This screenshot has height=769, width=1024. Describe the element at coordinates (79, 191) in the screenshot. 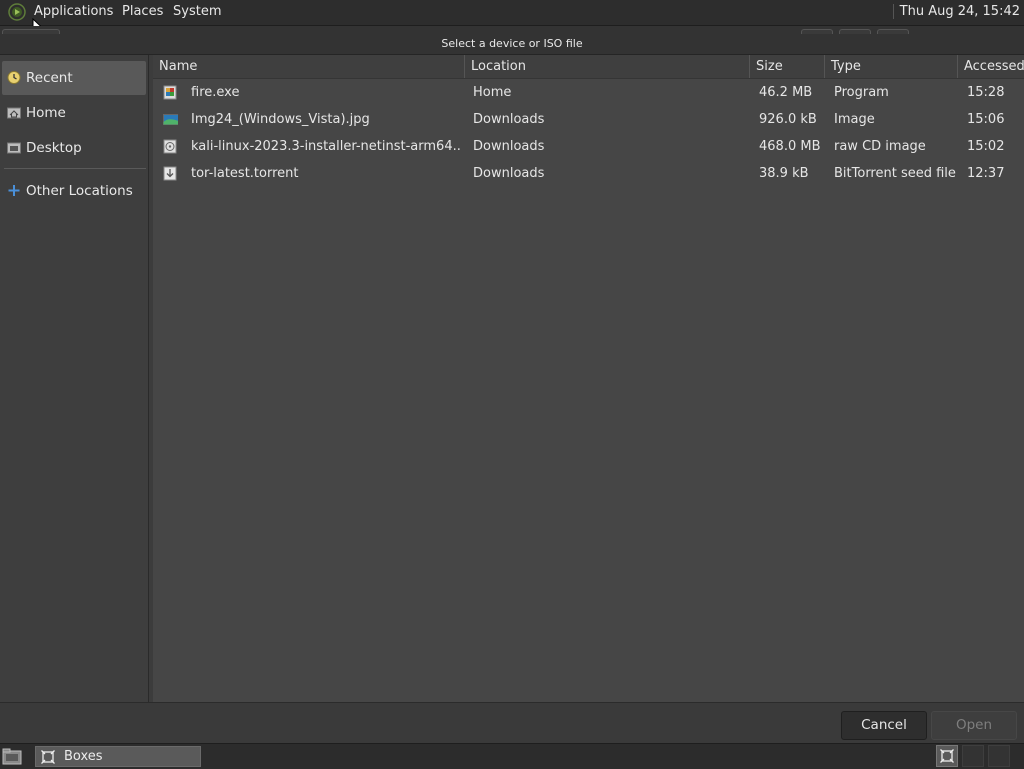

I see `sidebar-item-label: Other Locations` at that location.